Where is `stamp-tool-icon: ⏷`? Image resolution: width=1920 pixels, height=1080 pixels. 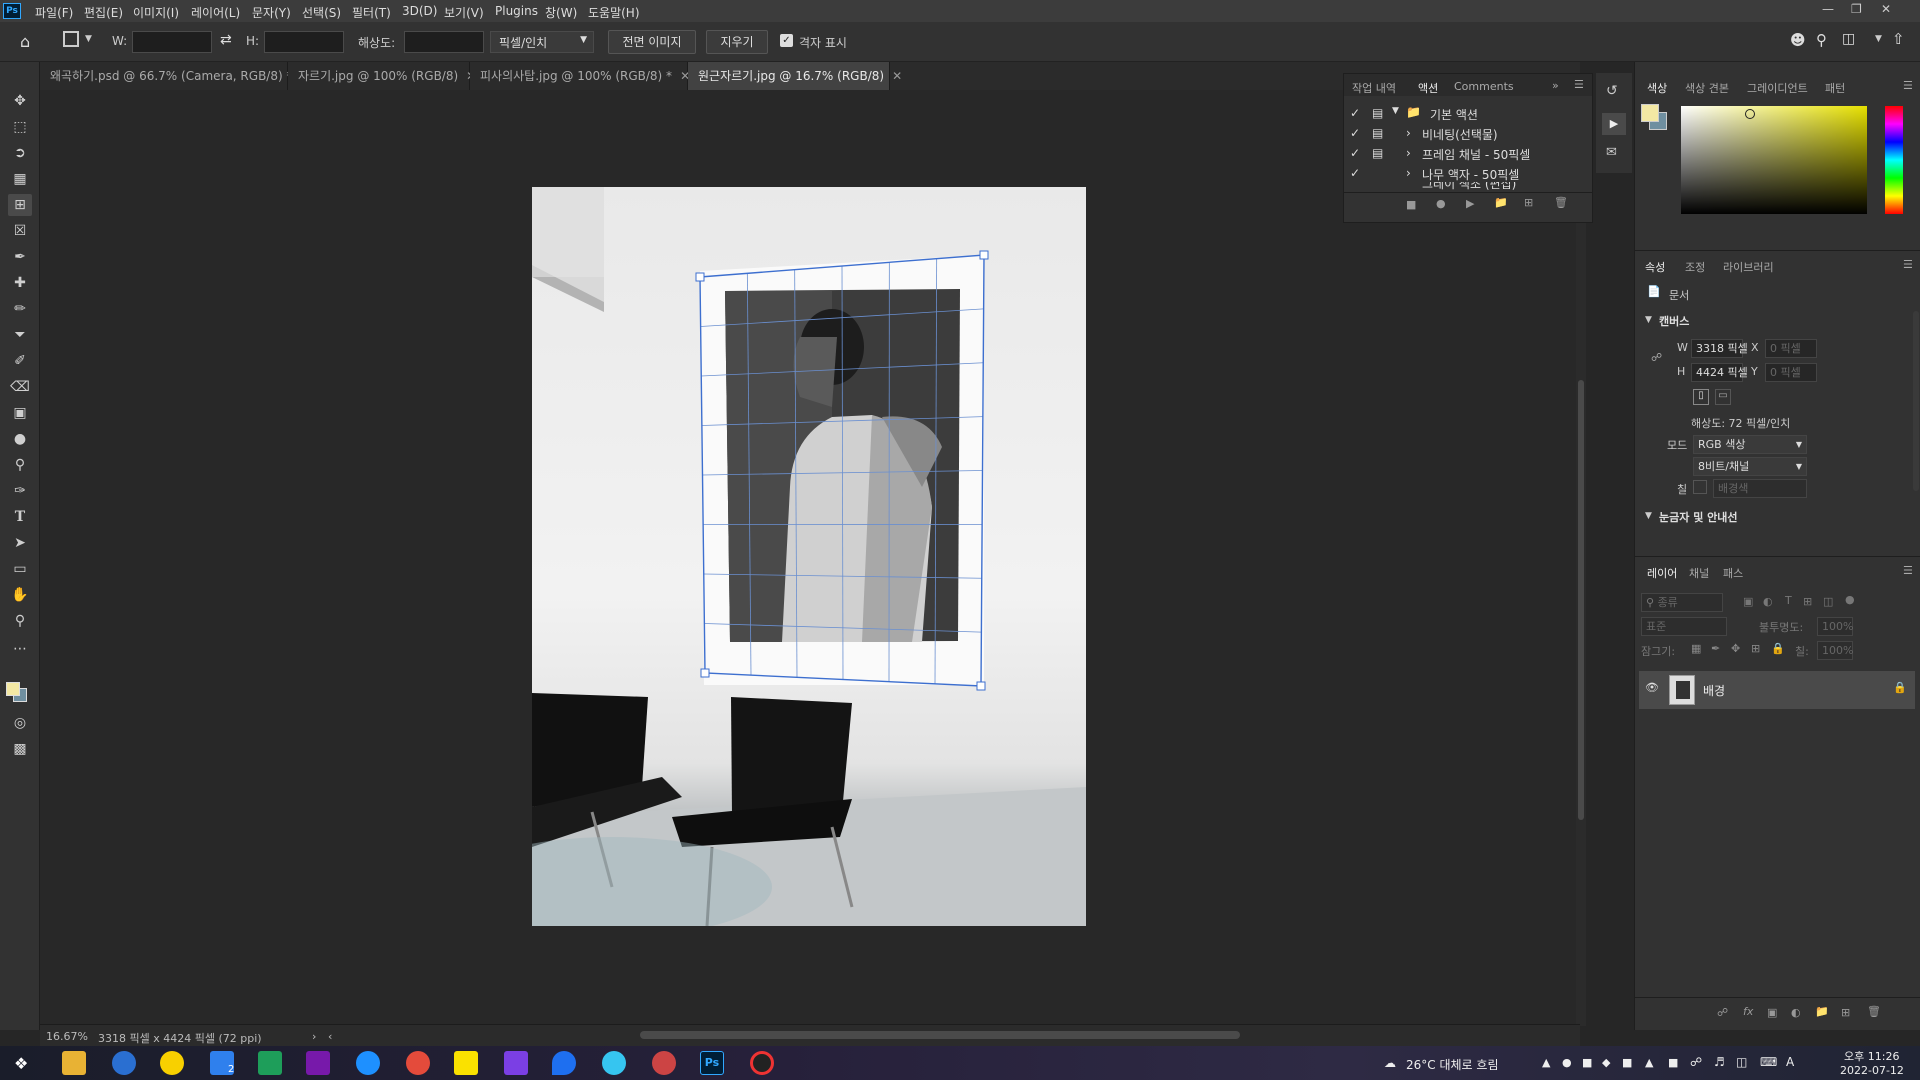
stamp-tool-icon: ⏷ is located at coordinates (20, 335).